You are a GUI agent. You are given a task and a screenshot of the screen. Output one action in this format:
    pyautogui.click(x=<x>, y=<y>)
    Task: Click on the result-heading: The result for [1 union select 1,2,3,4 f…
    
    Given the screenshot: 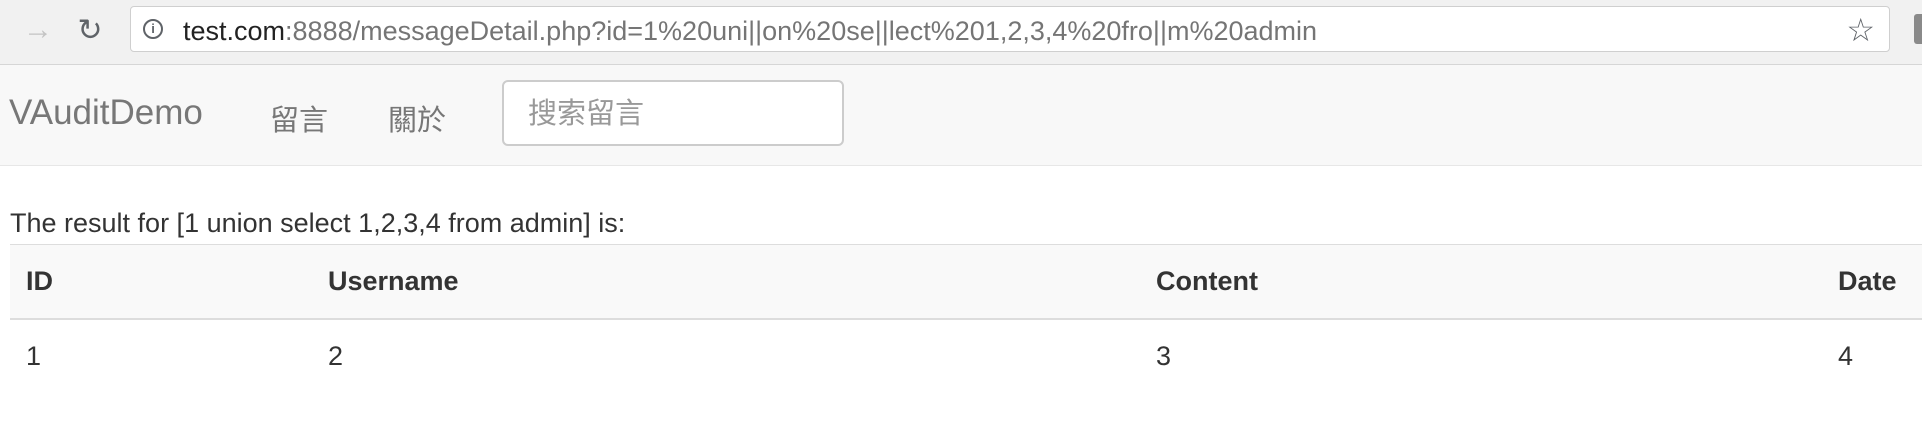 What is the action you would take?
    pyautogui.click(x=318, y=223)
    